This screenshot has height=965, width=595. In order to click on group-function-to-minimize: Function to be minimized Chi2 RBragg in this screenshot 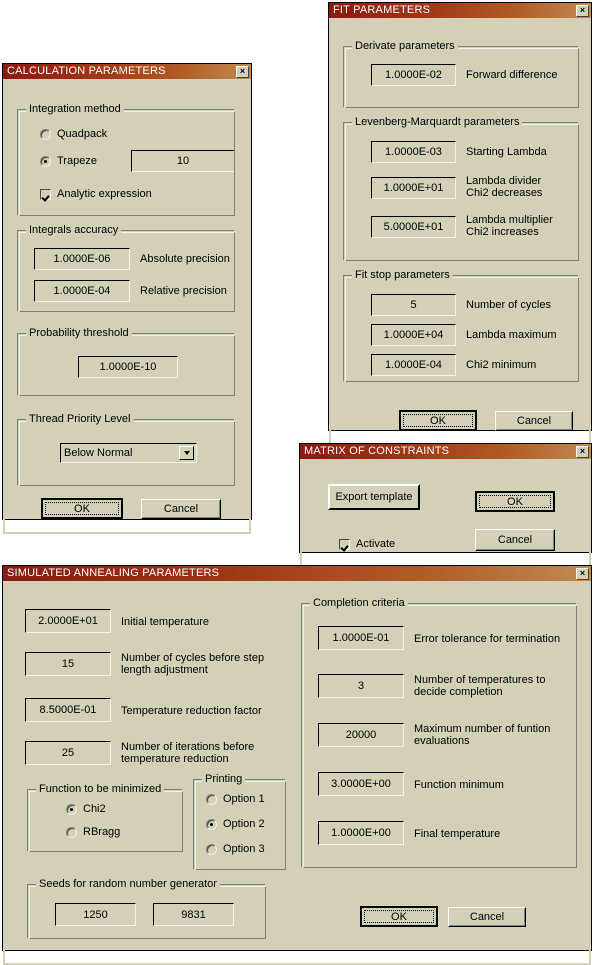, I will do `click(105, 817)`.